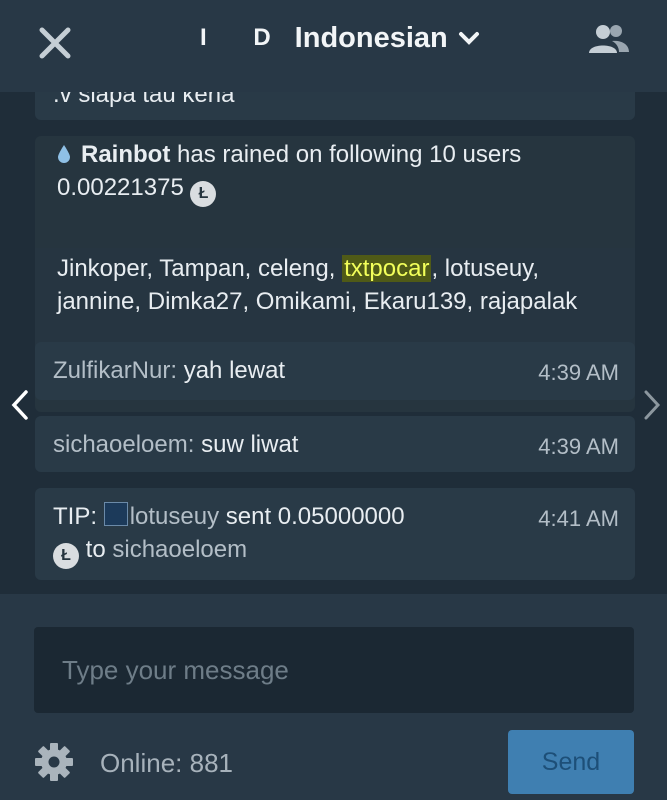  What do you see at coordinates (335, 106) in the screenshot?
I see `chat-message: .v siapa tau kena` at bounding box center [335, 106].